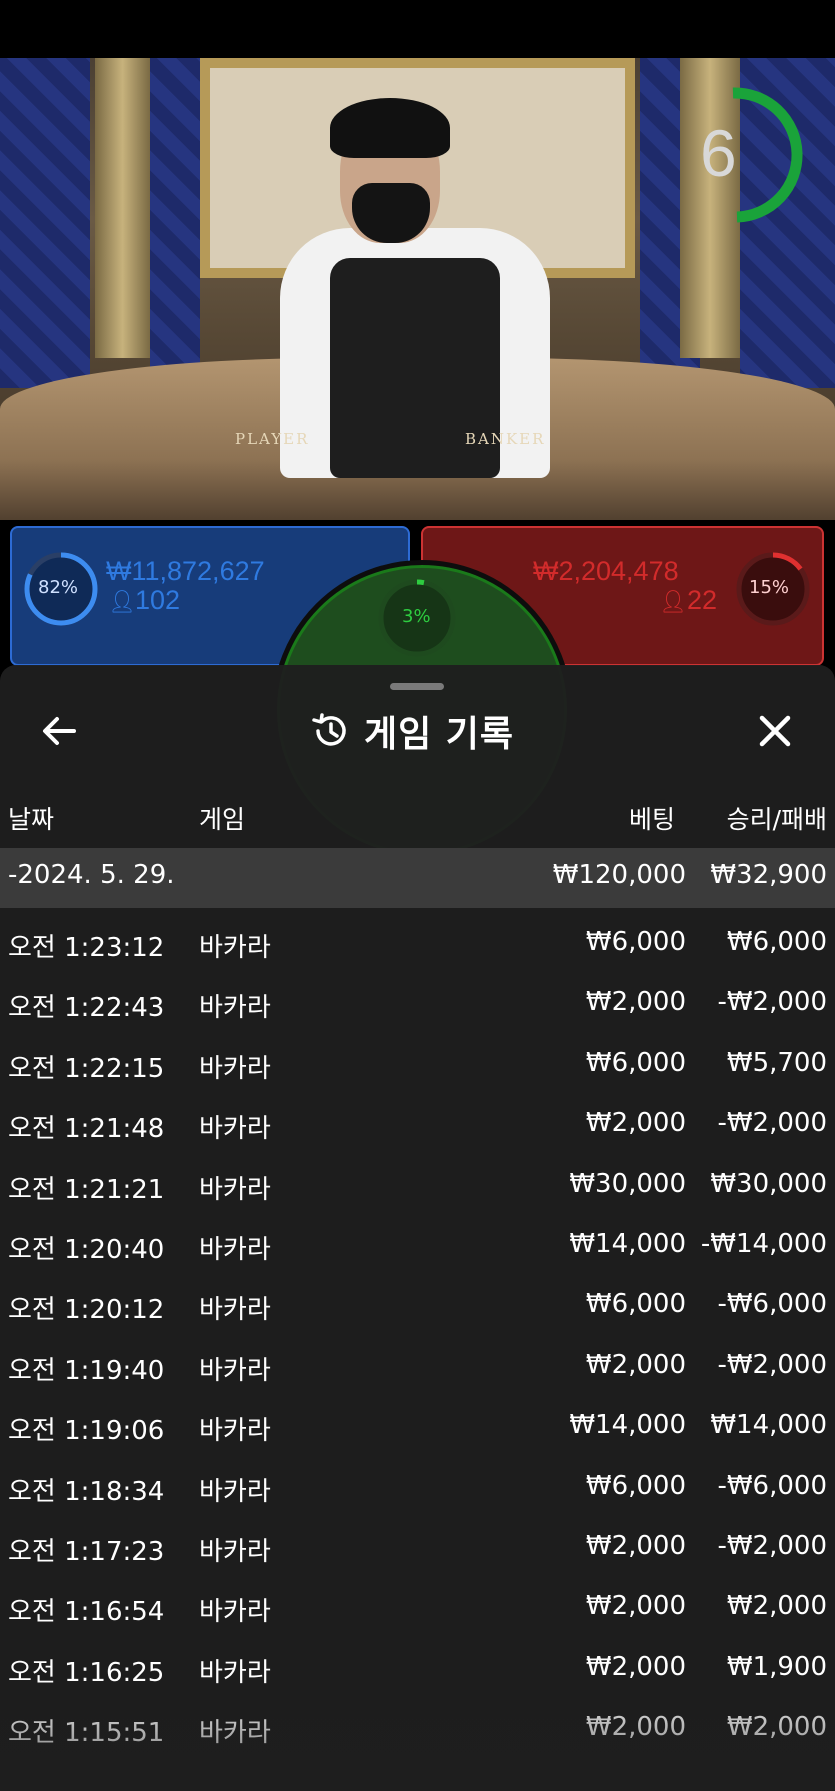 The image size is (835, 1791). I want to click on sheet-header: 게임 기록, so click(412, 731).